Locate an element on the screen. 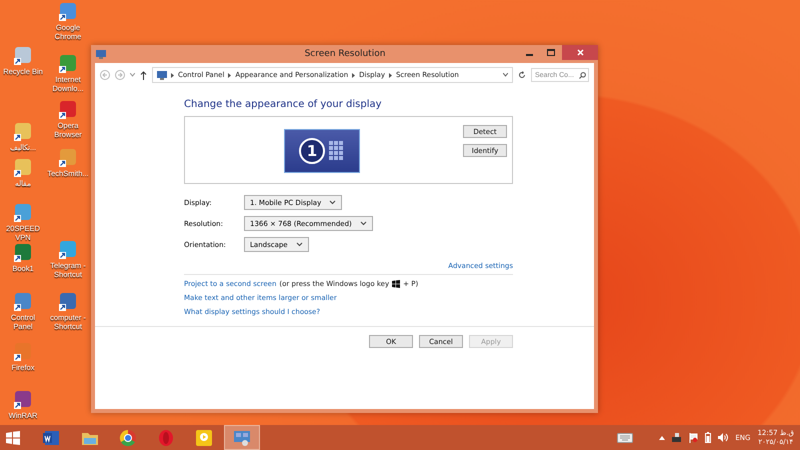 This screenshot has height=450, width=800. close-icon is located at coordinates (580, 52).